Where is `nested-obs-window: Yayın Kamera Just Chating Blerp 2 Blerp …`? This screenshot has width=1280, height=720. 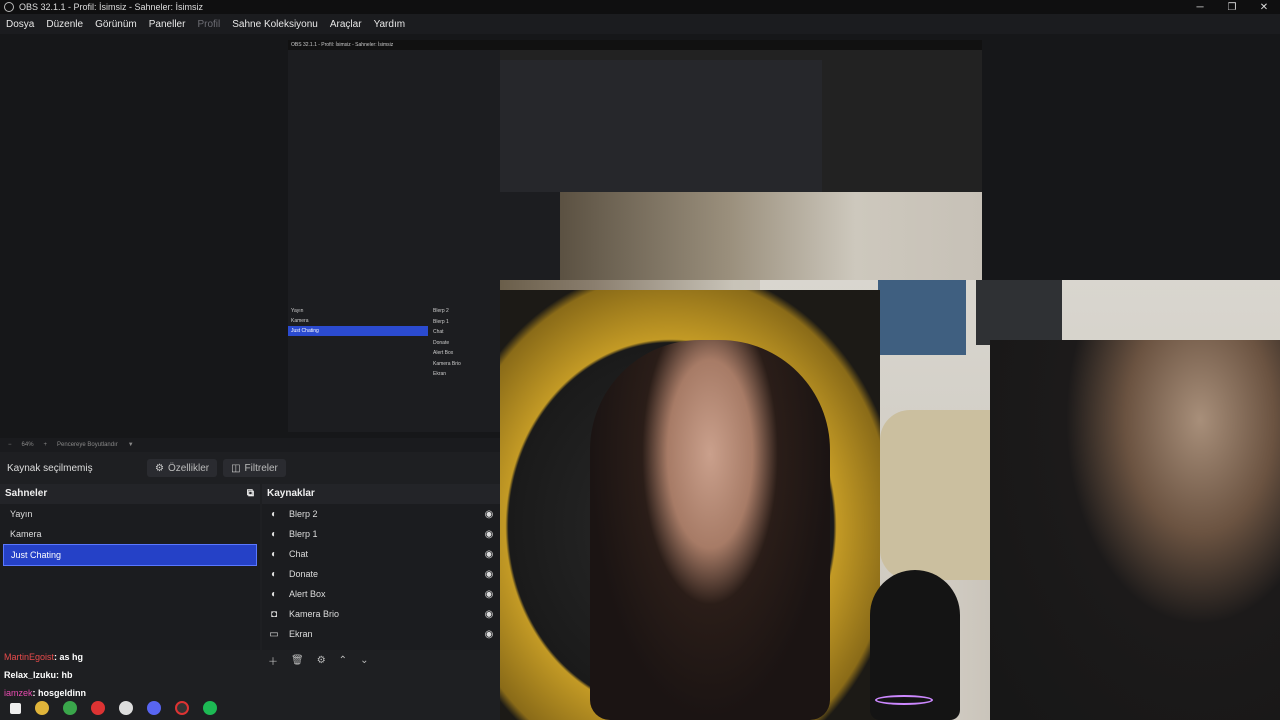
nested-obs-window: Yayın Kamera Just Chating Blerp 2 Blerp … is located at coordinates (394, 236).